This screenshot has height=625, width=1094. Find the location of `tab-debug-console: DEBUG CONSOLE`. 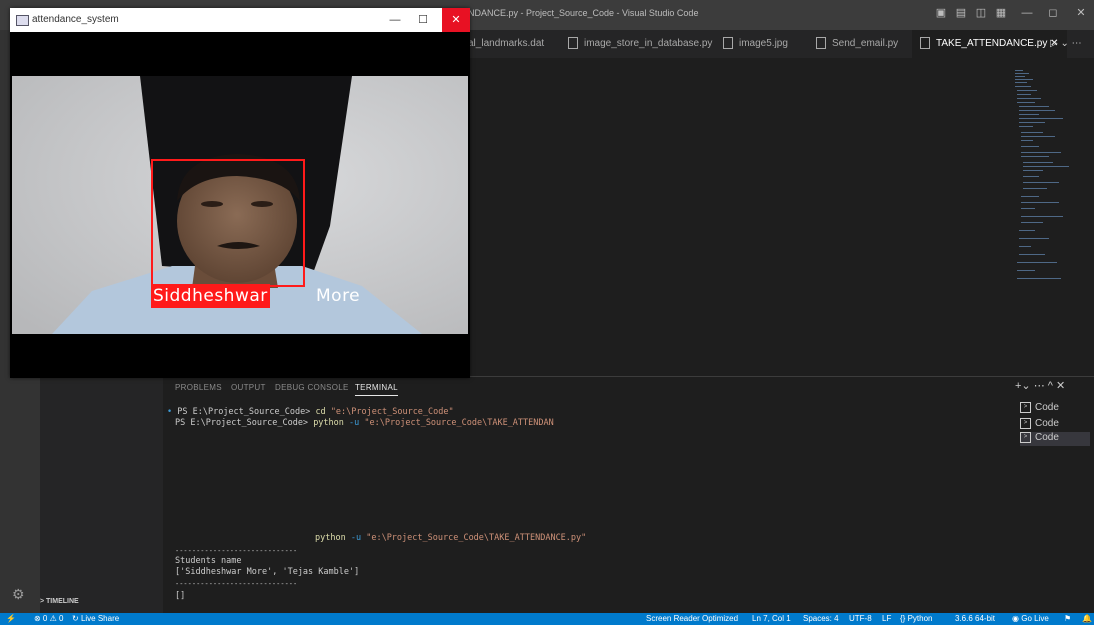

tab-debug-console: DEBUG CONSOLE is located at coordinates (312, 387).